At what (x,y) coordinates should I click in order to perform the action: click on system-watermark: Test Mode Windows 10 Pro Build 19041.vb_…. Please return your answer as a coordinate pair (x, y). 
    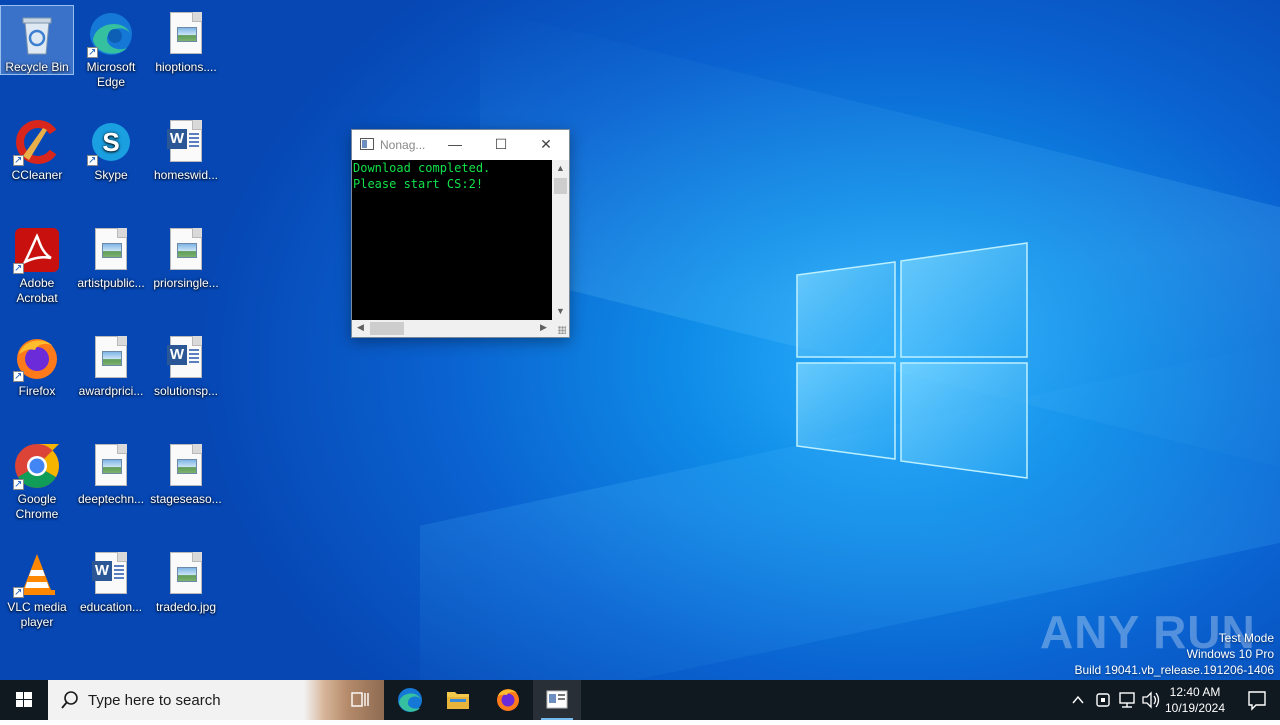
    Looking at the image, I should click on (1175, 654).